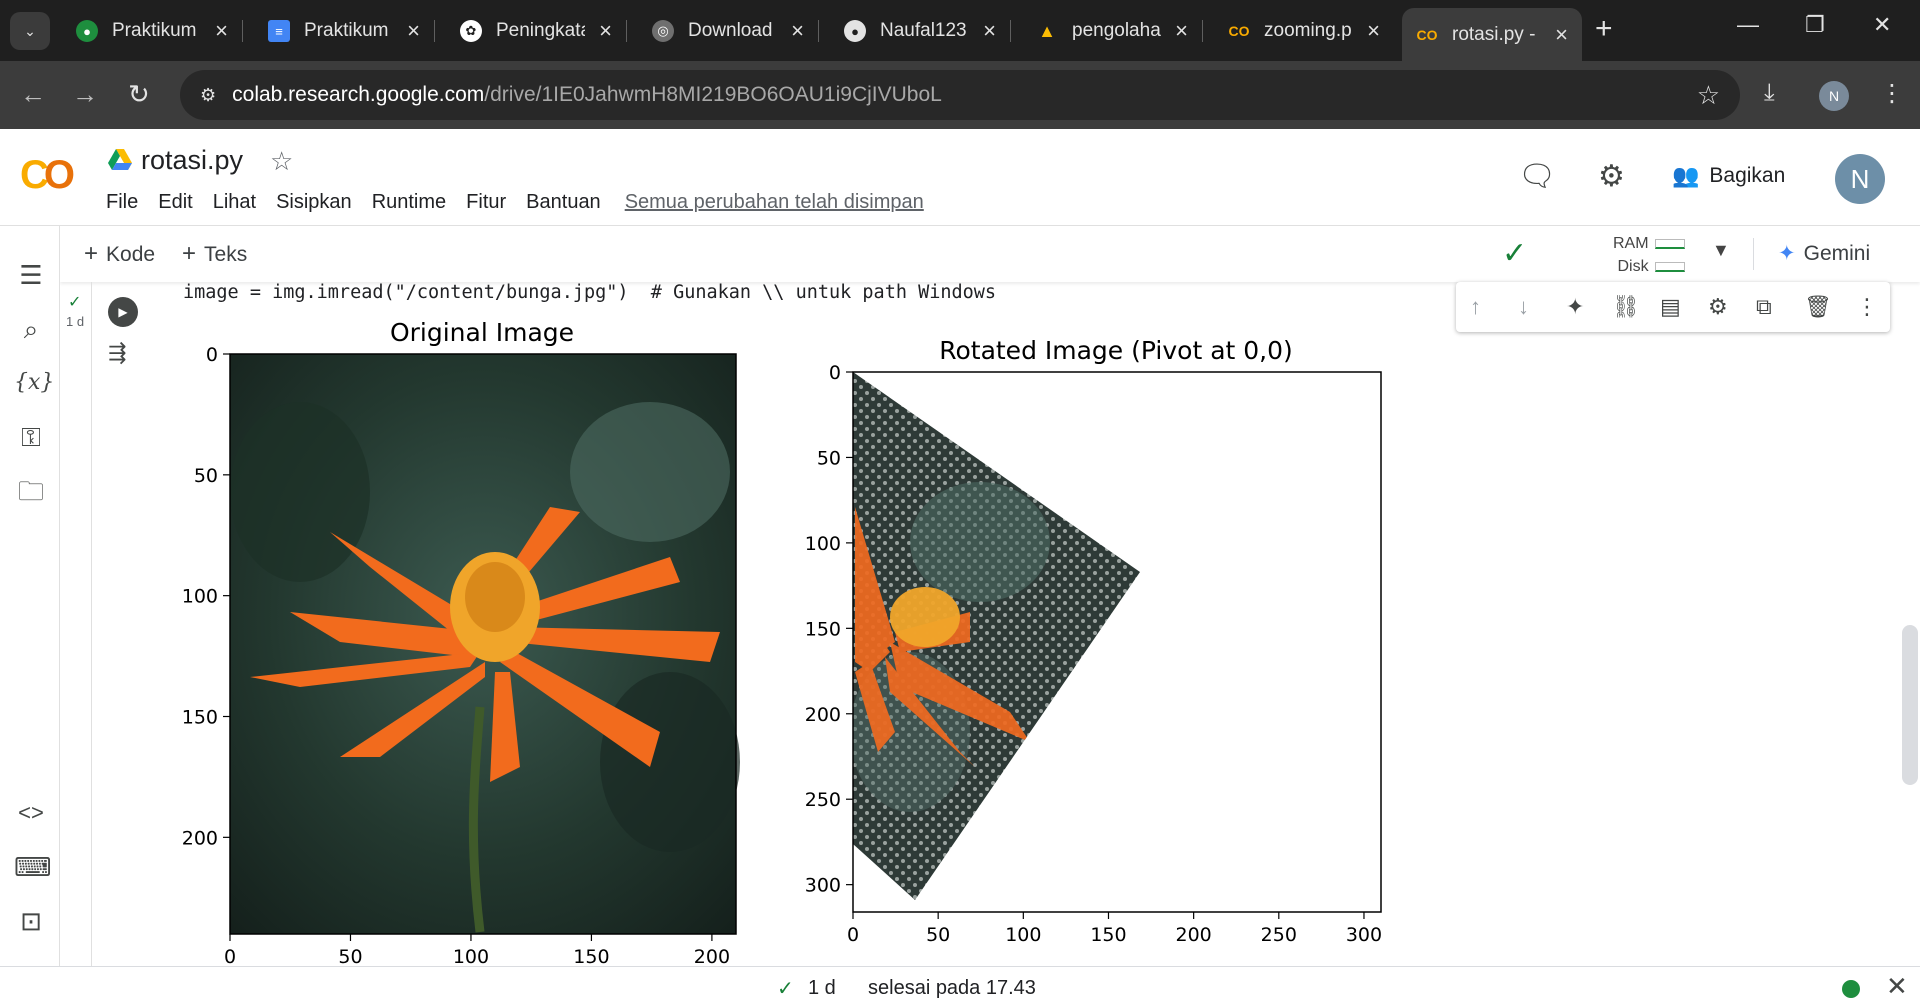  I want to click on connected-check-icon: ✓, so click(1514, 253).